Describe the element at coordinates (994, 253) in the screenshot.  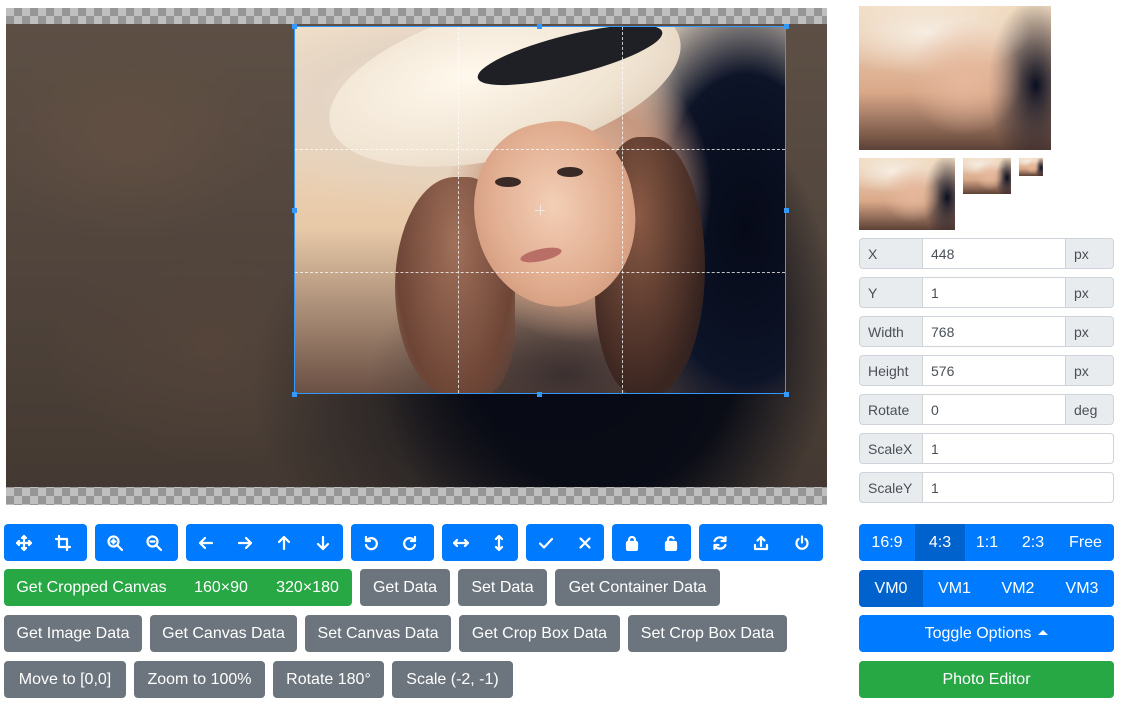
I see `data-x-input` at that location.